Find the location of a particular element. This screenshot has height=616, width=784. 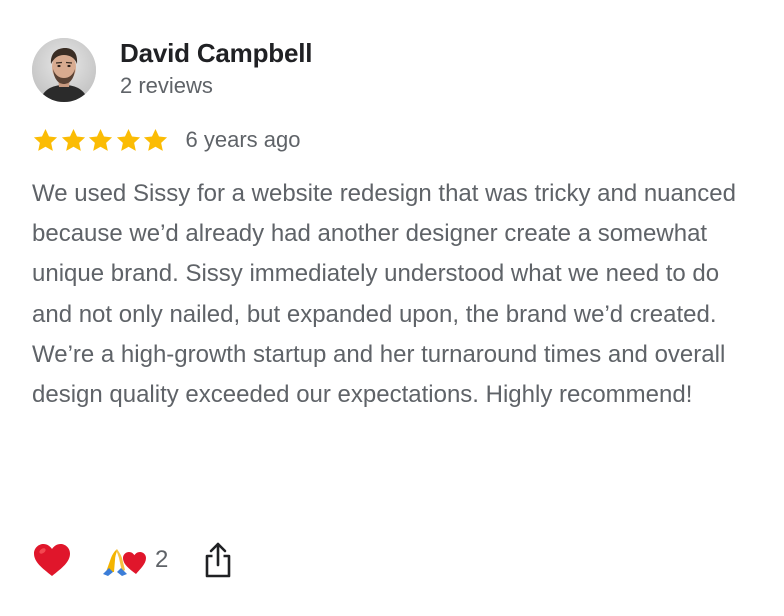

reactions-icons is located at coordinates (124, 562).